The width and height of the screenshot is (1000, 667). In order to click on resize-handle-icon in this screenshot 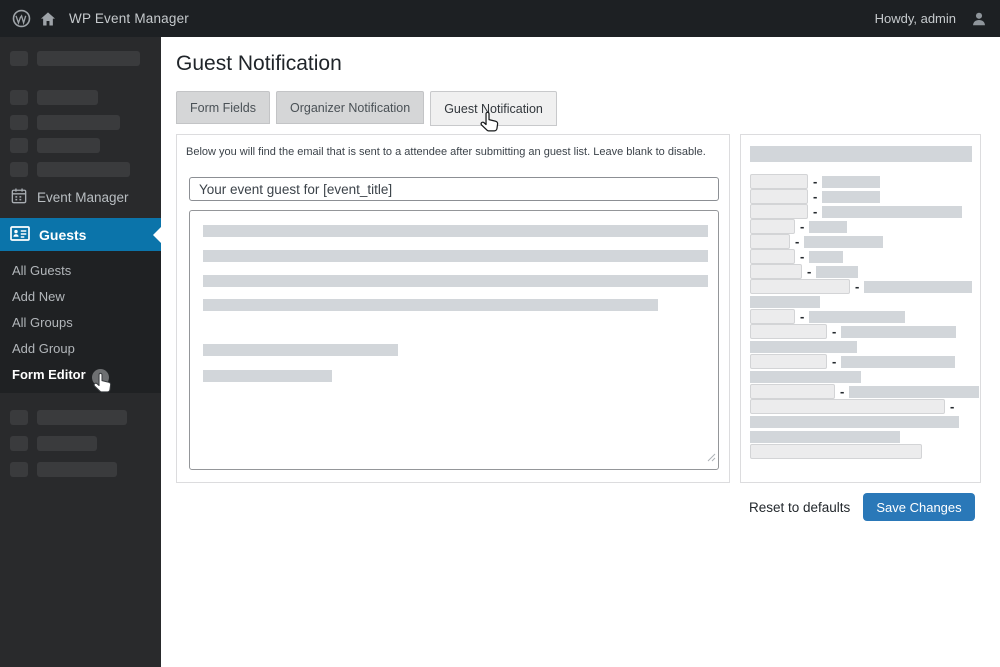, I will do `click(711, 458)`.